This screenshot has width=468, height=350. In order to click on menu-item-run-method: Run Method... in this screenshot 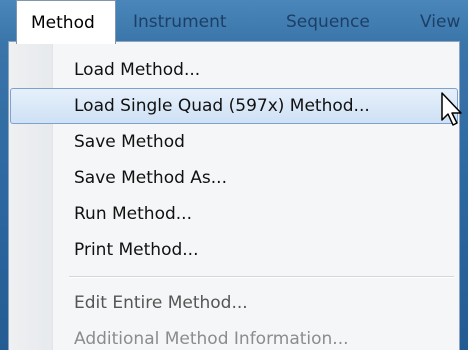, I will do `click(234, 214)`.